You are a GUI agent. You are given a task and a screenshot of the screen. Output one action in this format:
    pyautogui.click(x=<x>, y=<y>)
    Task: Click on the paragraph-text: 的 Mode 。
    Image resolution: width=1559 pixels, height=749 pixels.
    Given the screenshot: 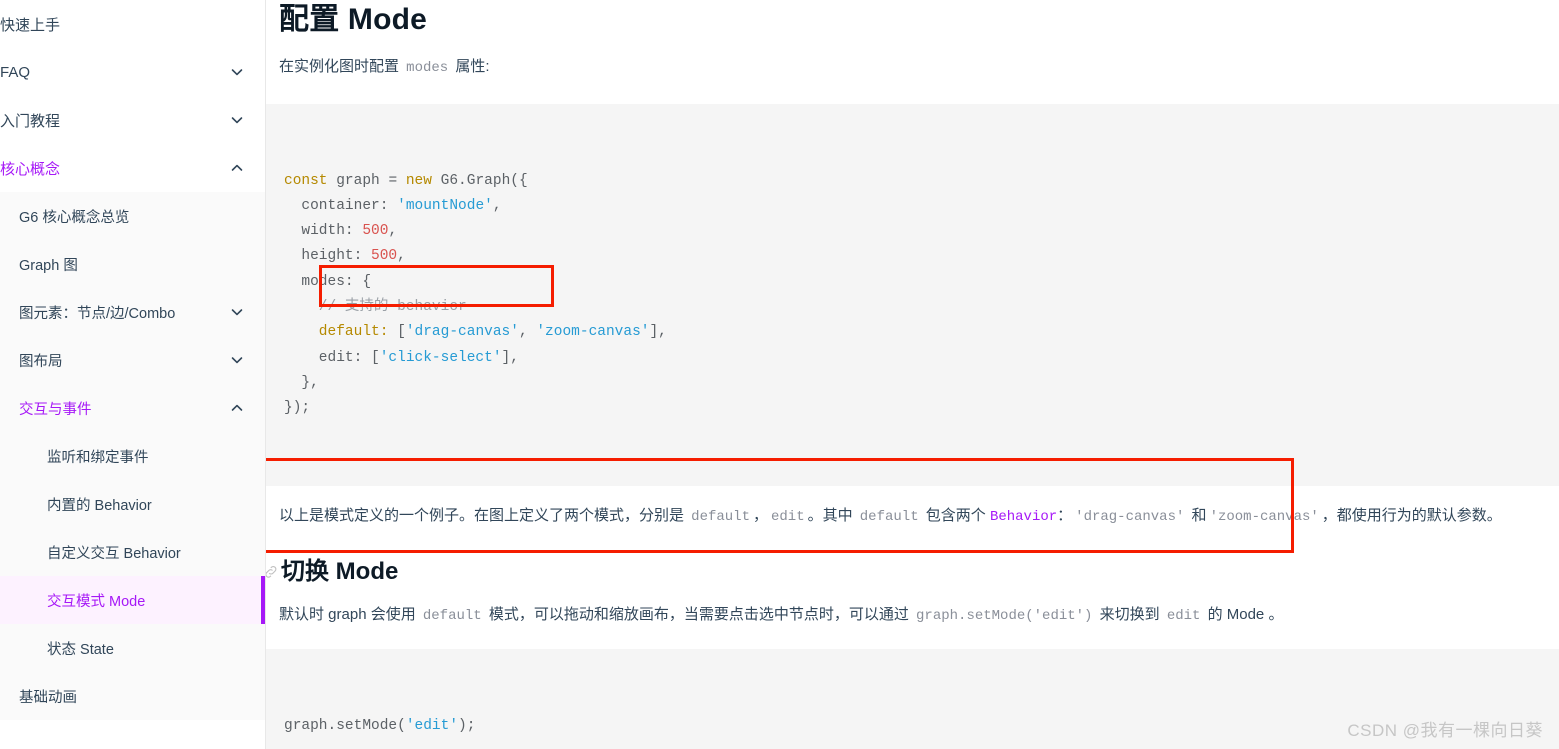 What is the action you would take?
    pyautogui.click(x=1243, y=615)
    